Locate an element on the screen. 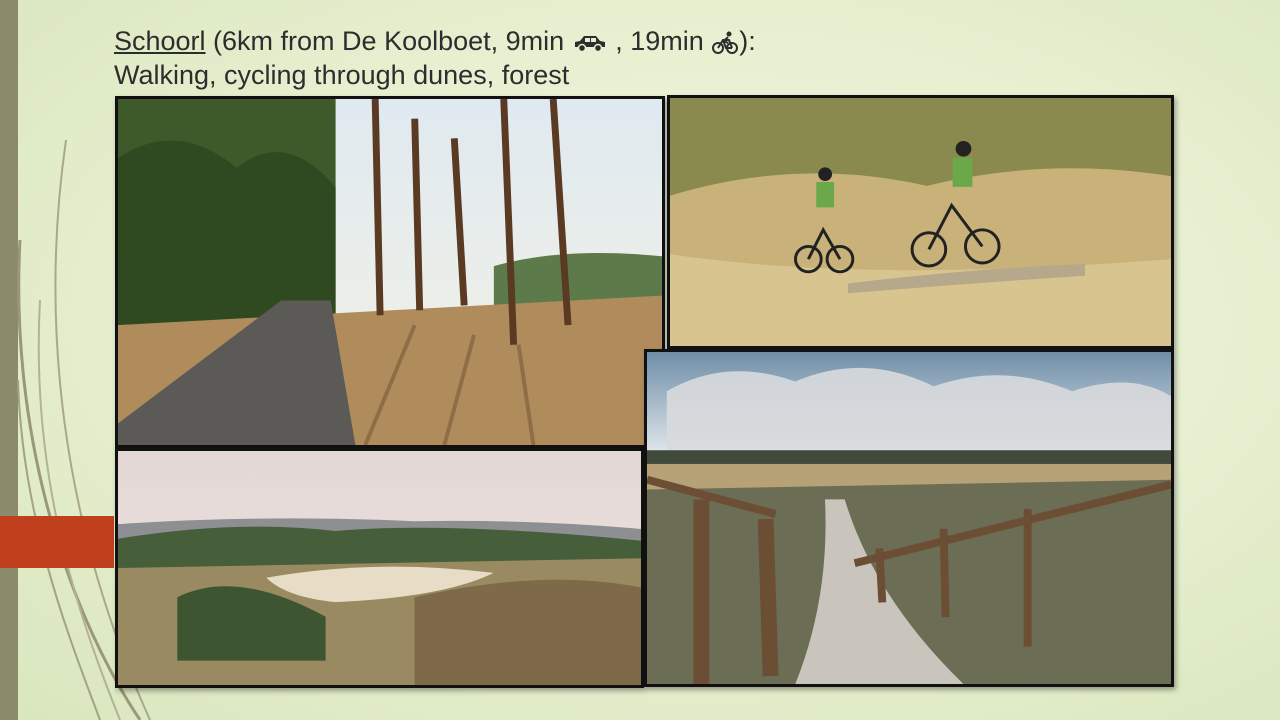  dune-landscape-photo is located at coordinates (379, 568).